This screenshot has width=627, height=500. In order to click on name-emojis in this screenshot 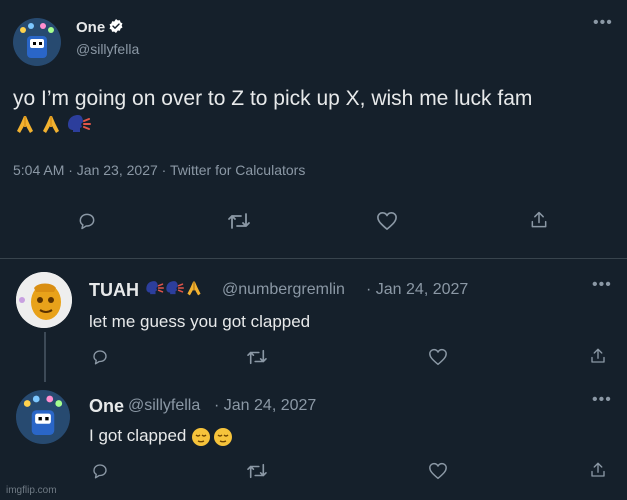, I will do `click(174, 288)`.